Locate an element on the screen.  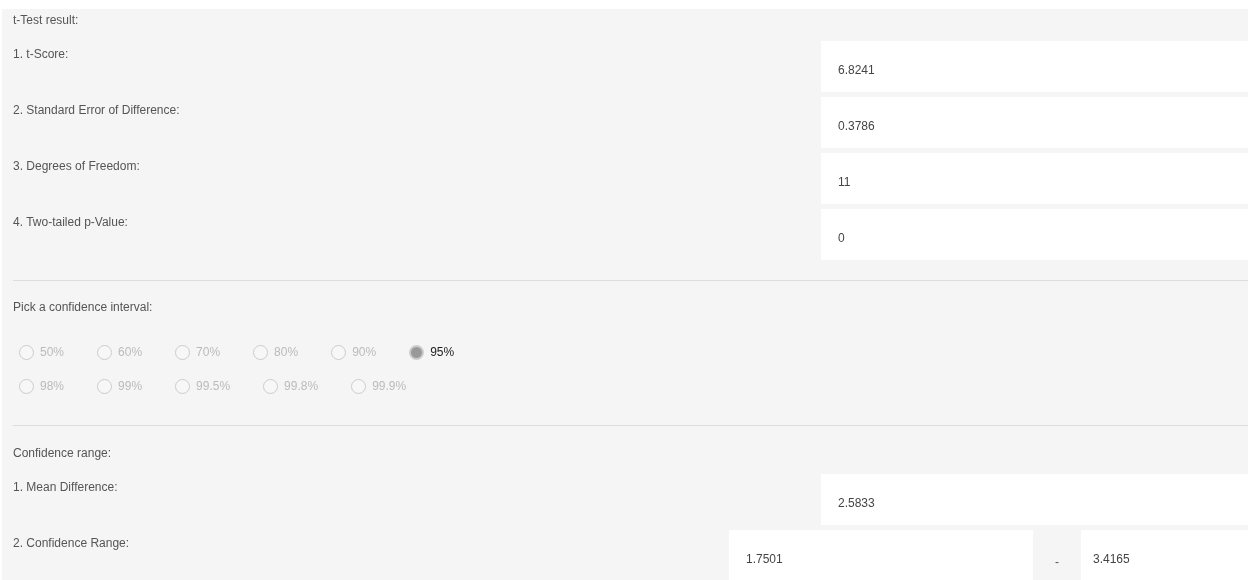
output-field: 0 is located at coordinates (1034, 234).